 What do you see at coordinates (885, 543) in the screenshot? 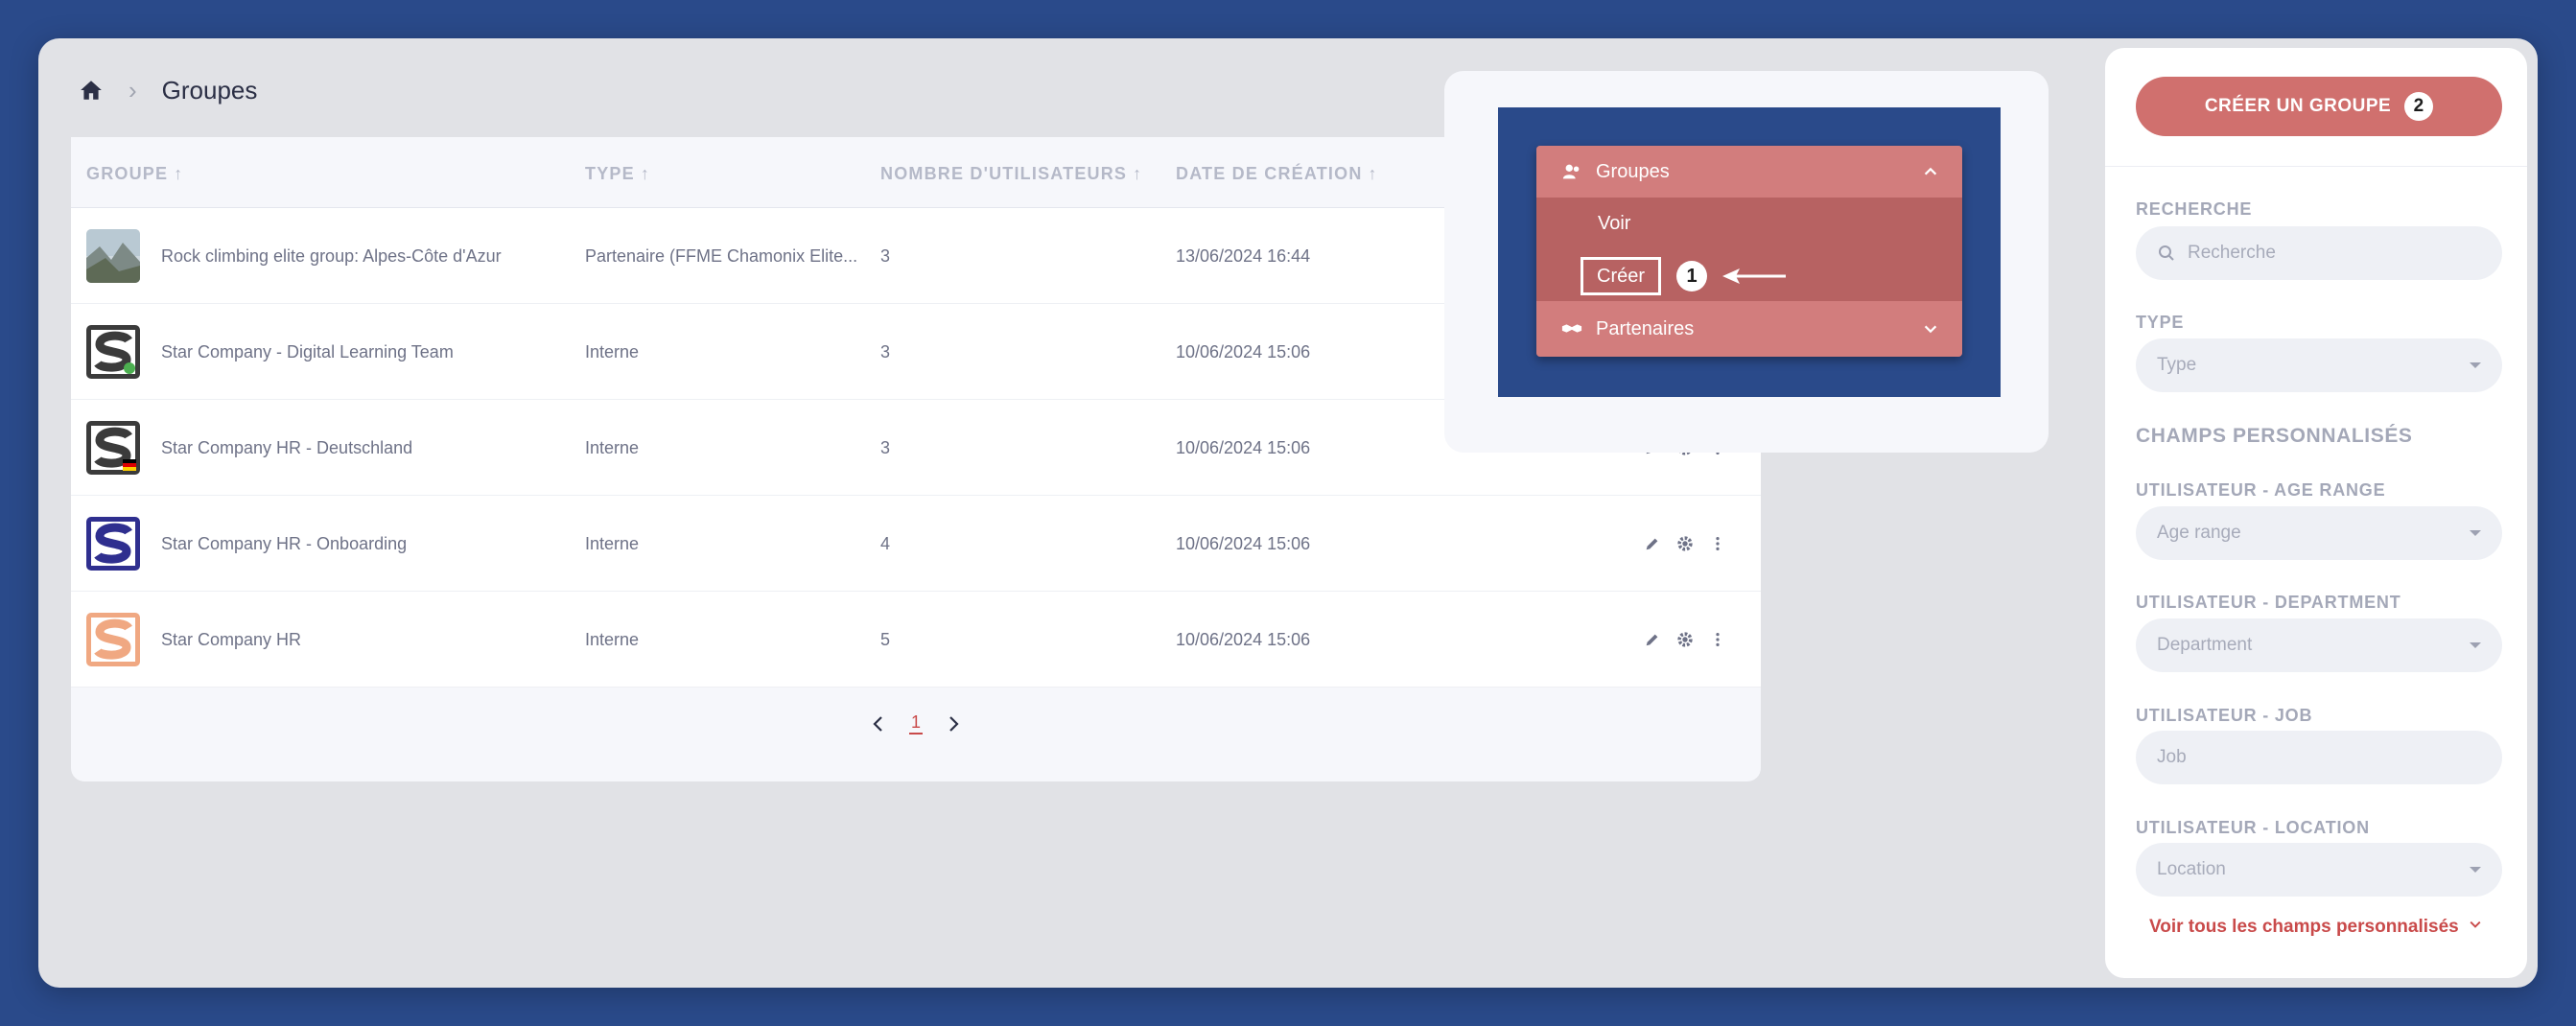
I see `group-users: 4` at bounding box center [885, 543].